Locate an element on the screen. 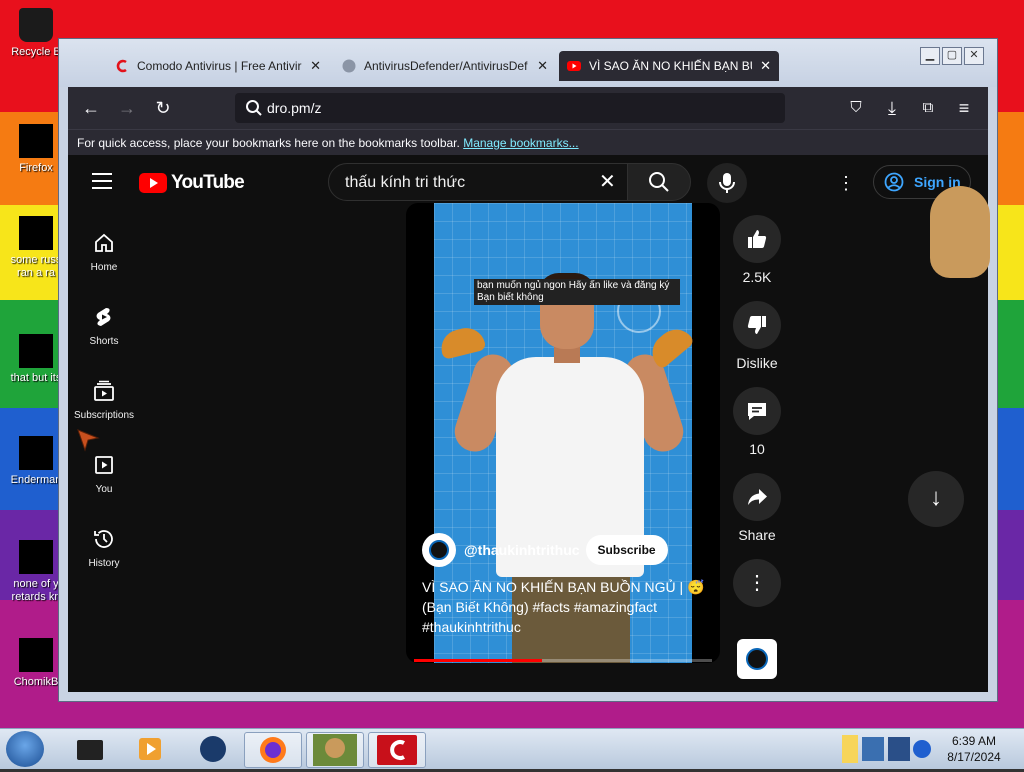 The image size is (1024, 772). search-button is located at coordinates (659, 182).